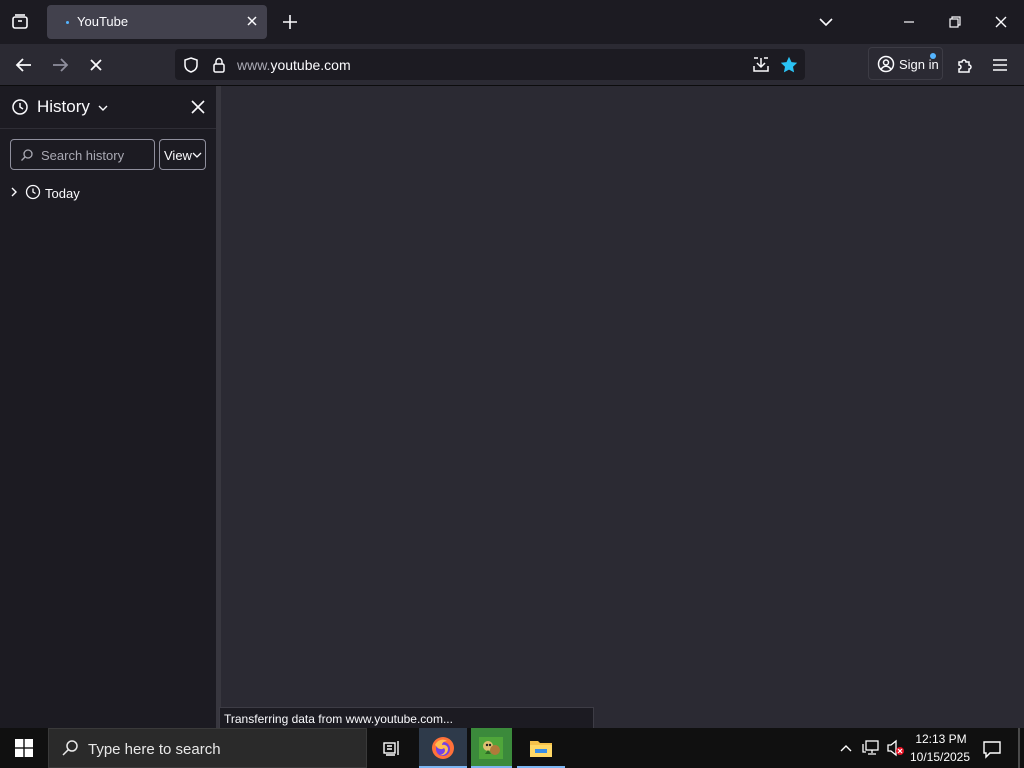  Describe the element at coordinates (14, 192) in the screenshot. I see `chevron-right-icon` at that location.